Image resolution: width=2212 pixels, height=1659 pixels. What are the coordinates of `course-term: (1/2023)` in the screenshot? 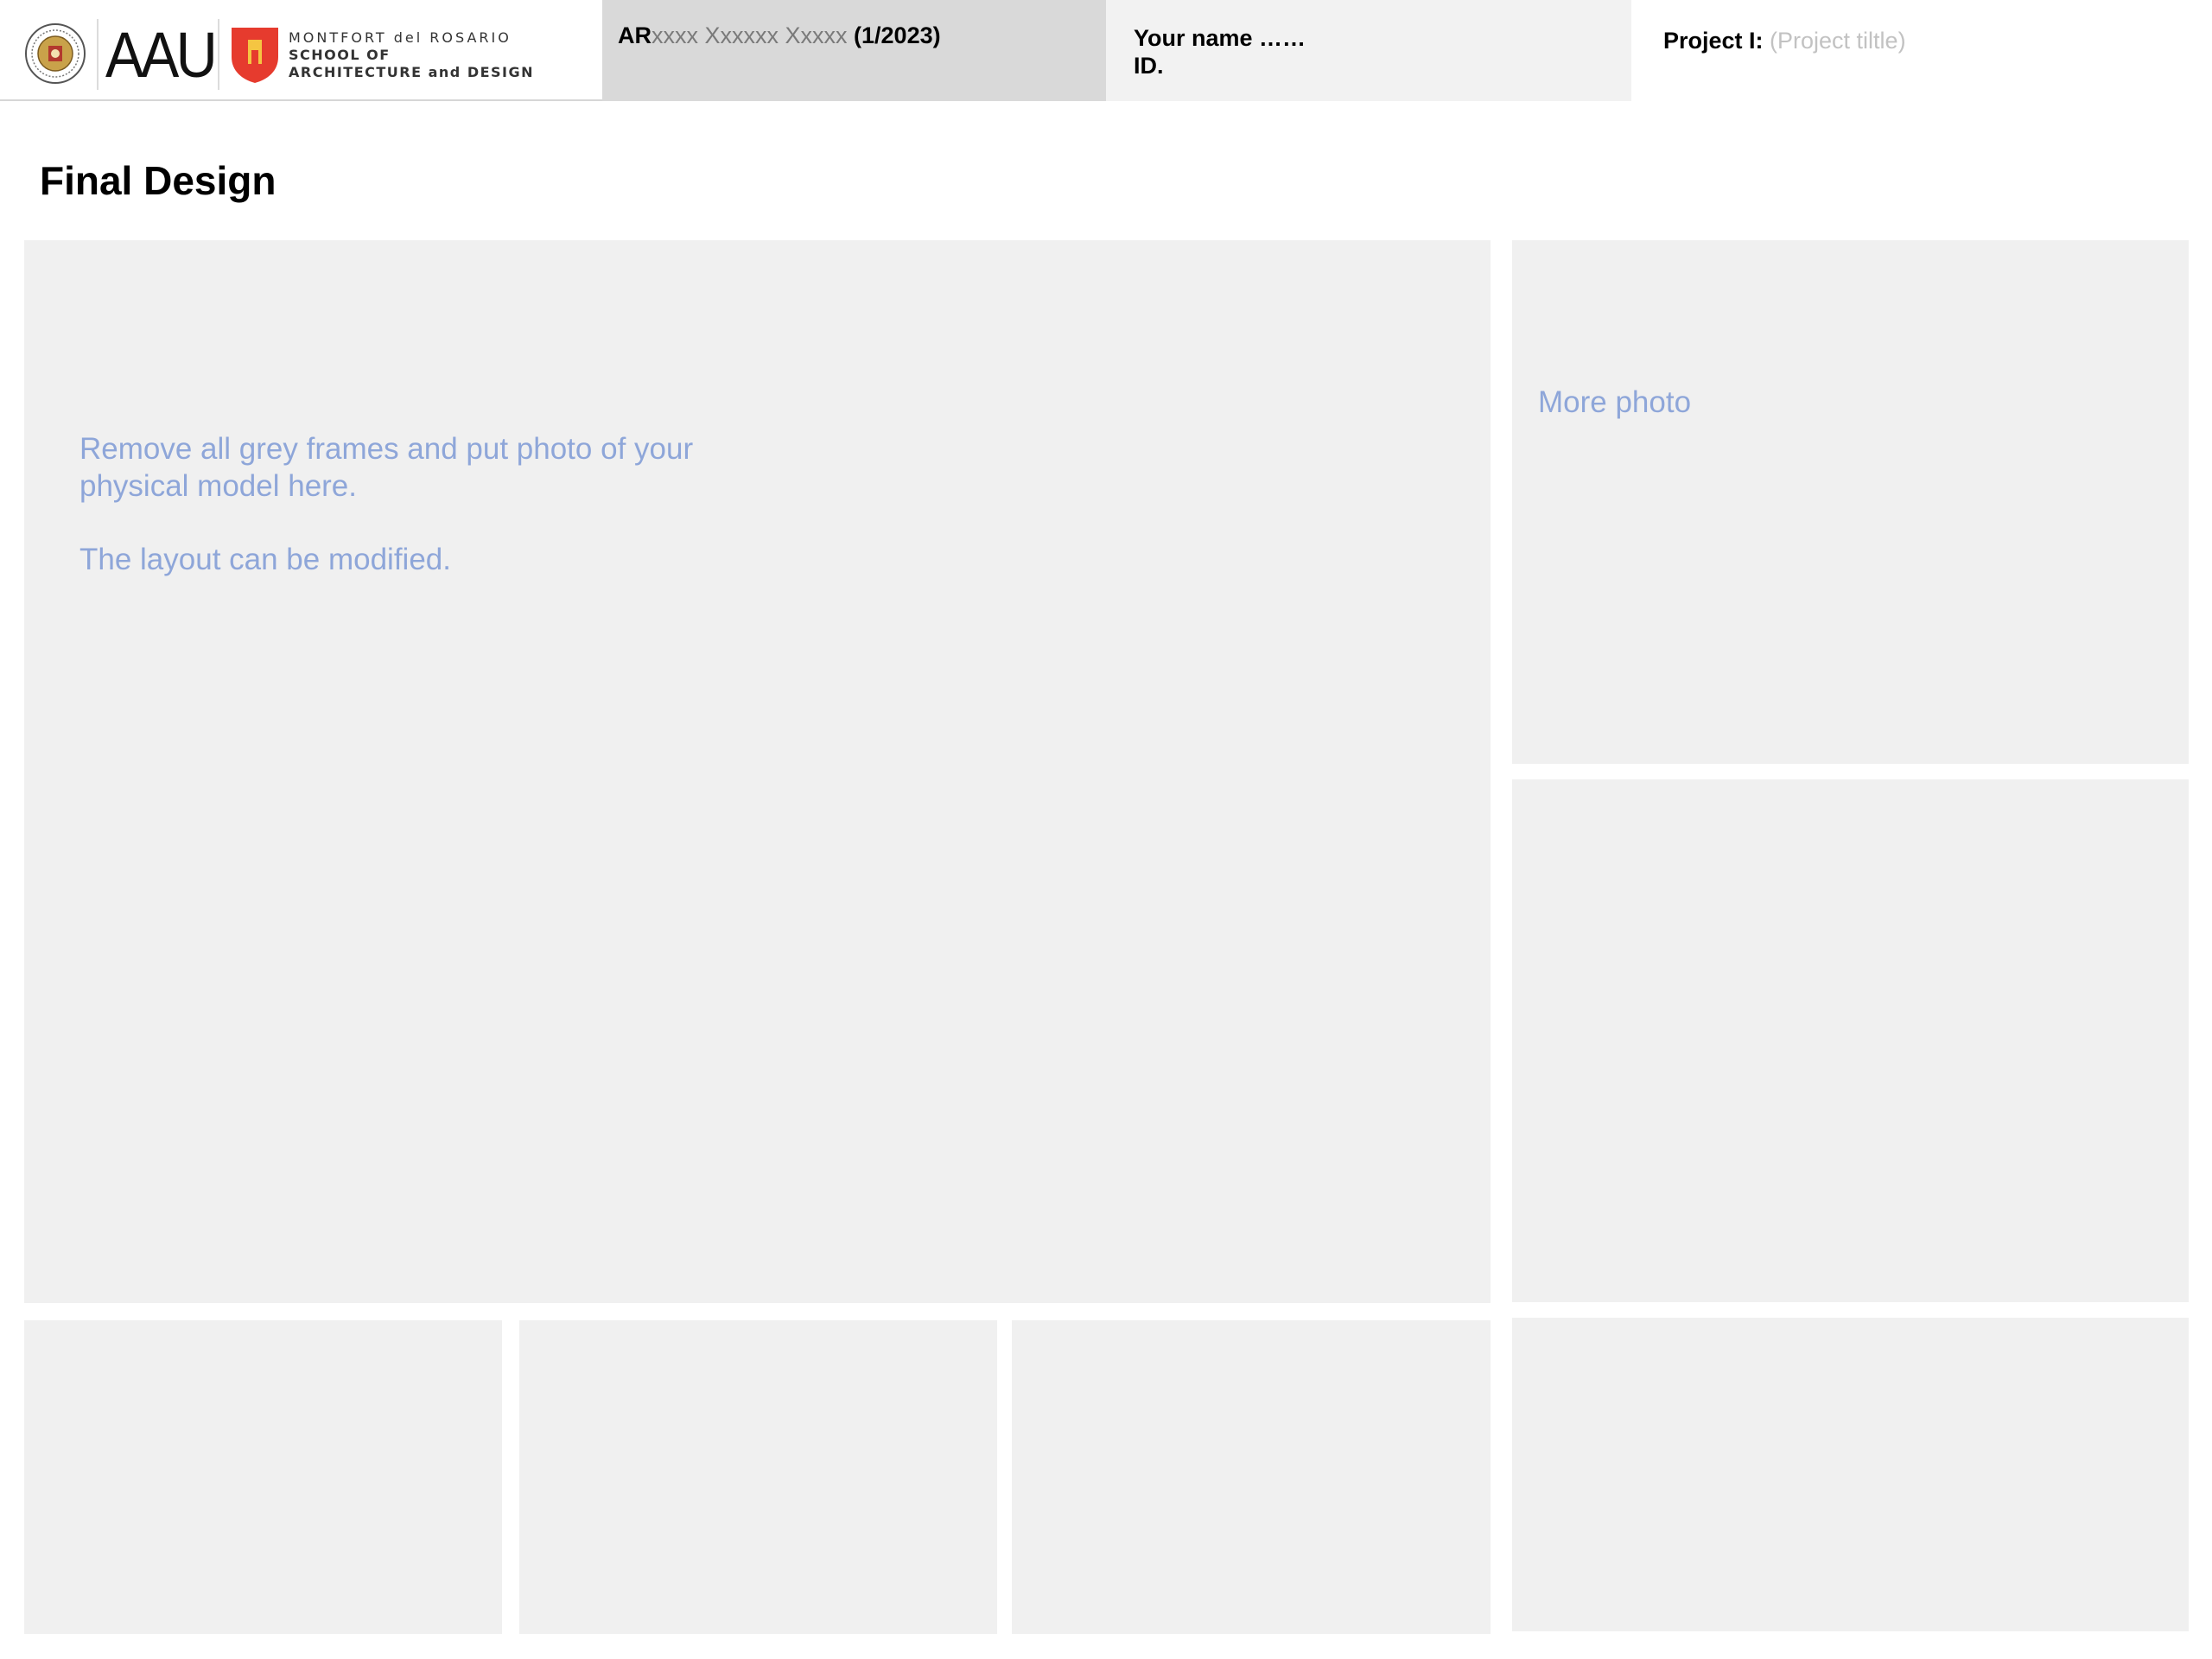 It's located at (894, 35).